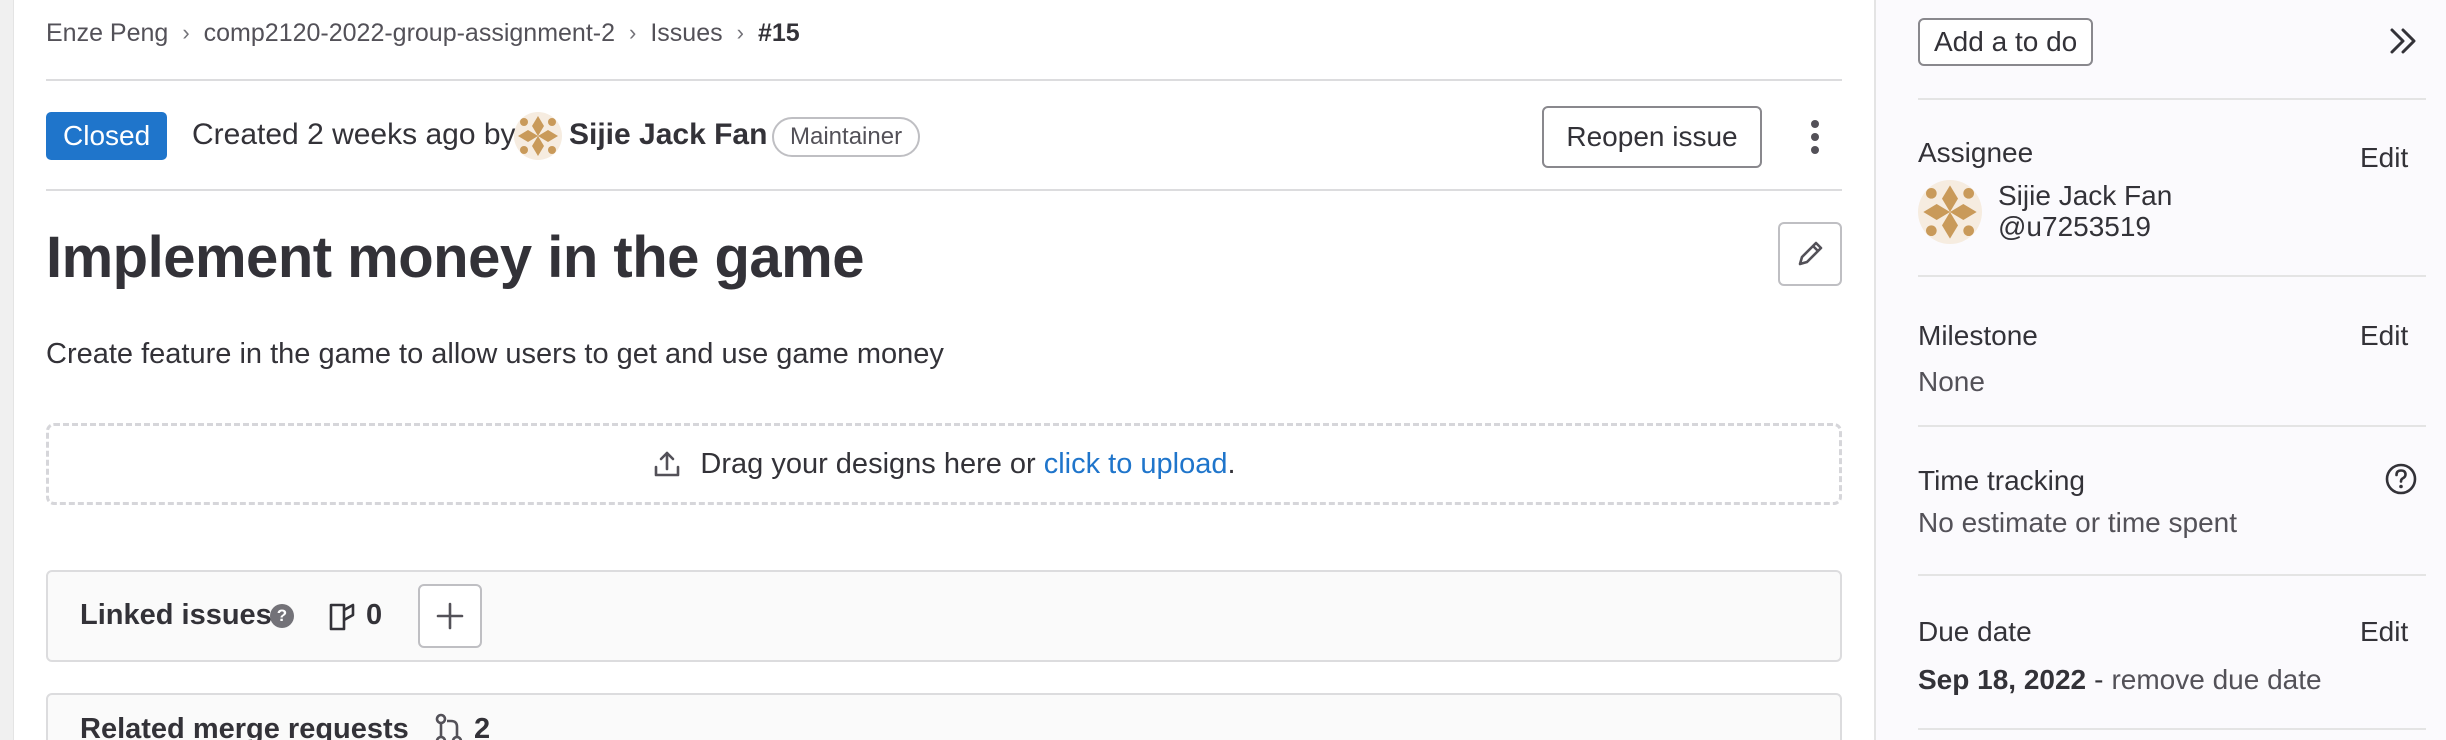  What do you see at coordinates (2002, 480) in the screenshot?
I see `time-tracking-label: Time tracking` at bounding box center [2002, 480].